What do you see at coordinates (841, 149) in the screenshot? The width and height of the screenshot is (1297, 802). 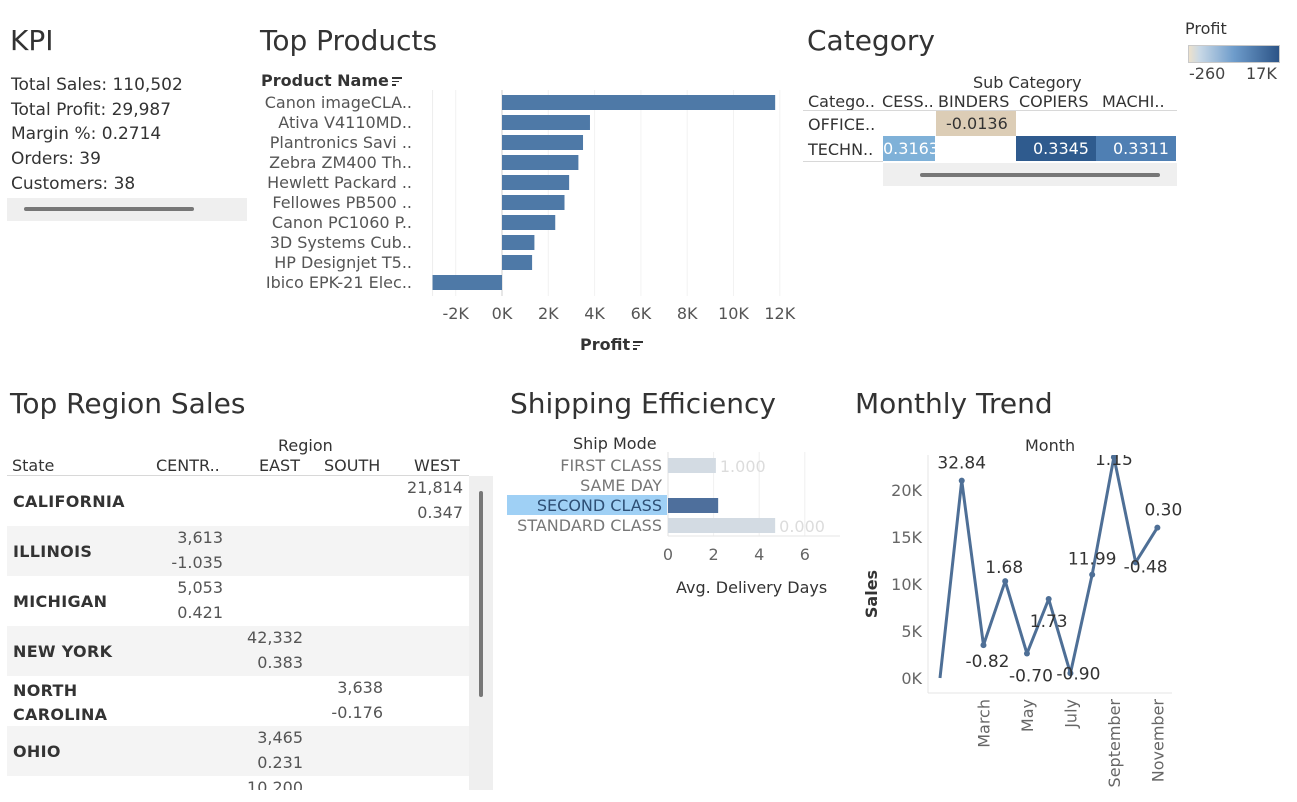 I see `category-row-technology: TECHN..` at bounding box center [841, 149].